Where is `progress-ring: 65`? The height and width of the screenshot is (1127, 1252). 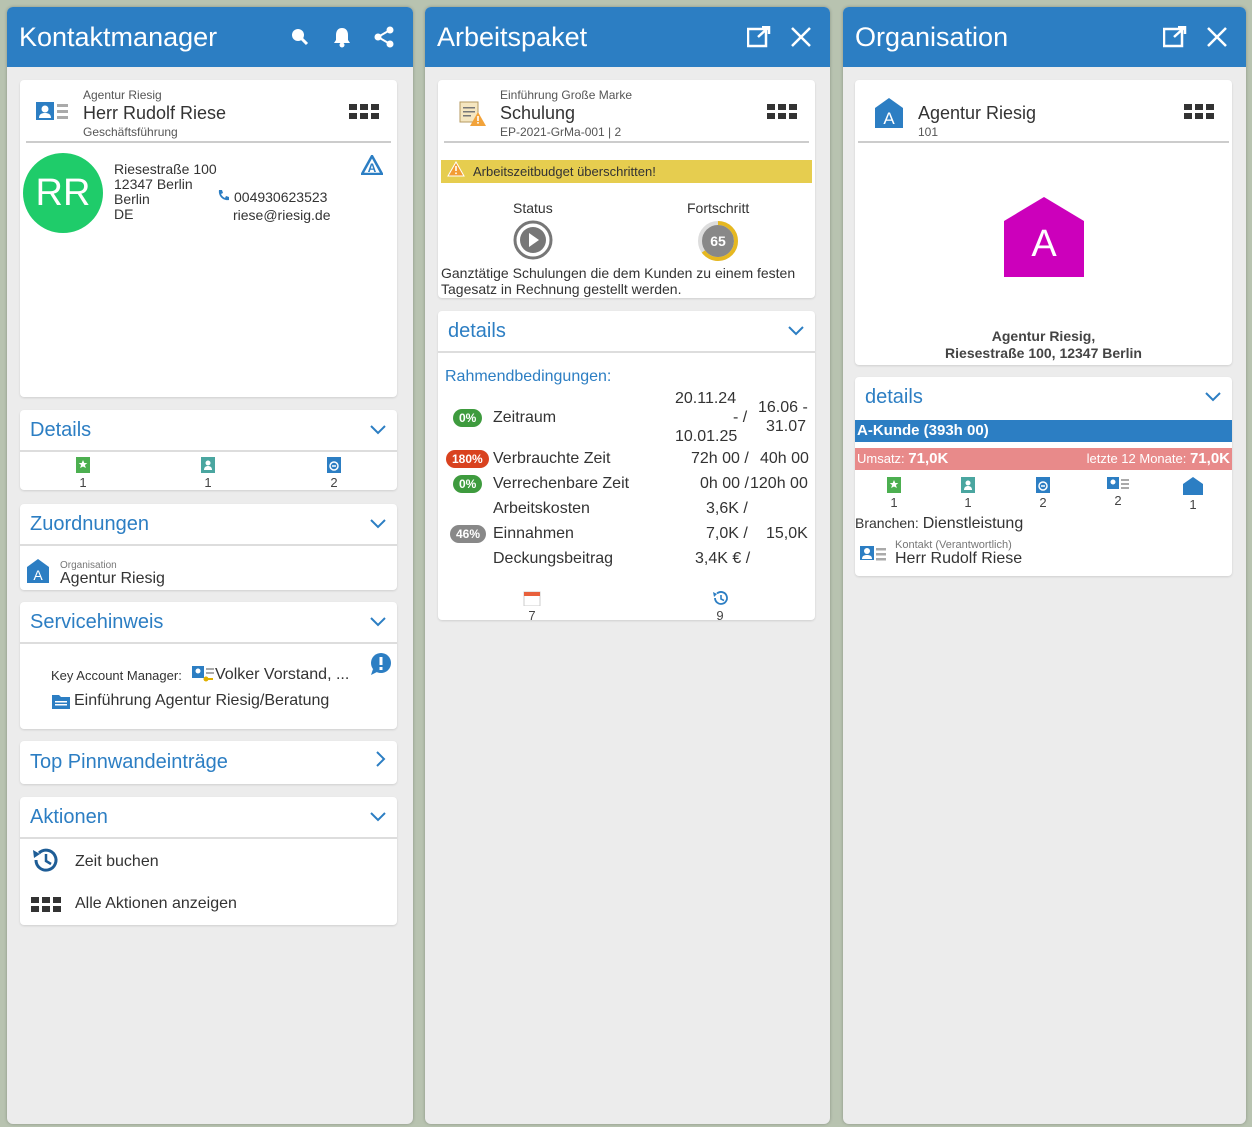 progress-ring: 65 is located at coordinates (718, 241).